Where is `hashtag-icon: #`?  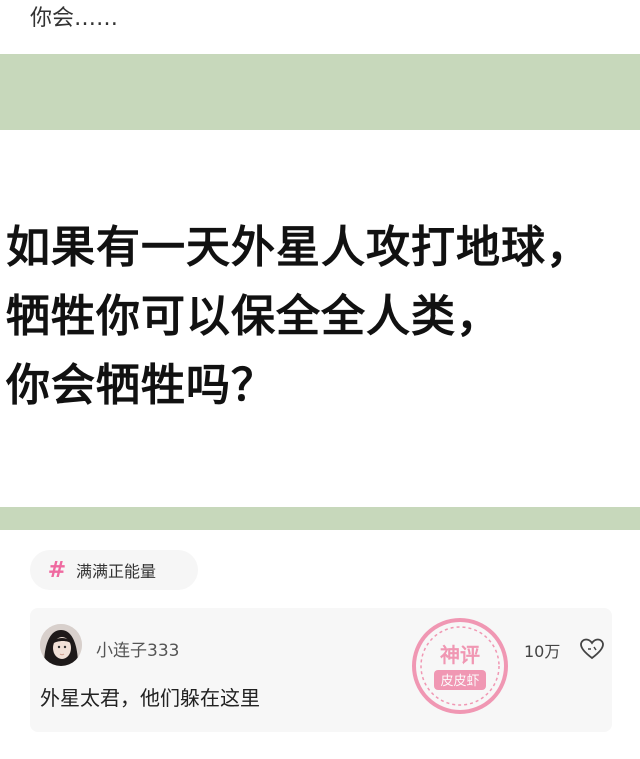
hashtag-icon: # is located at coordinates (57, 570).